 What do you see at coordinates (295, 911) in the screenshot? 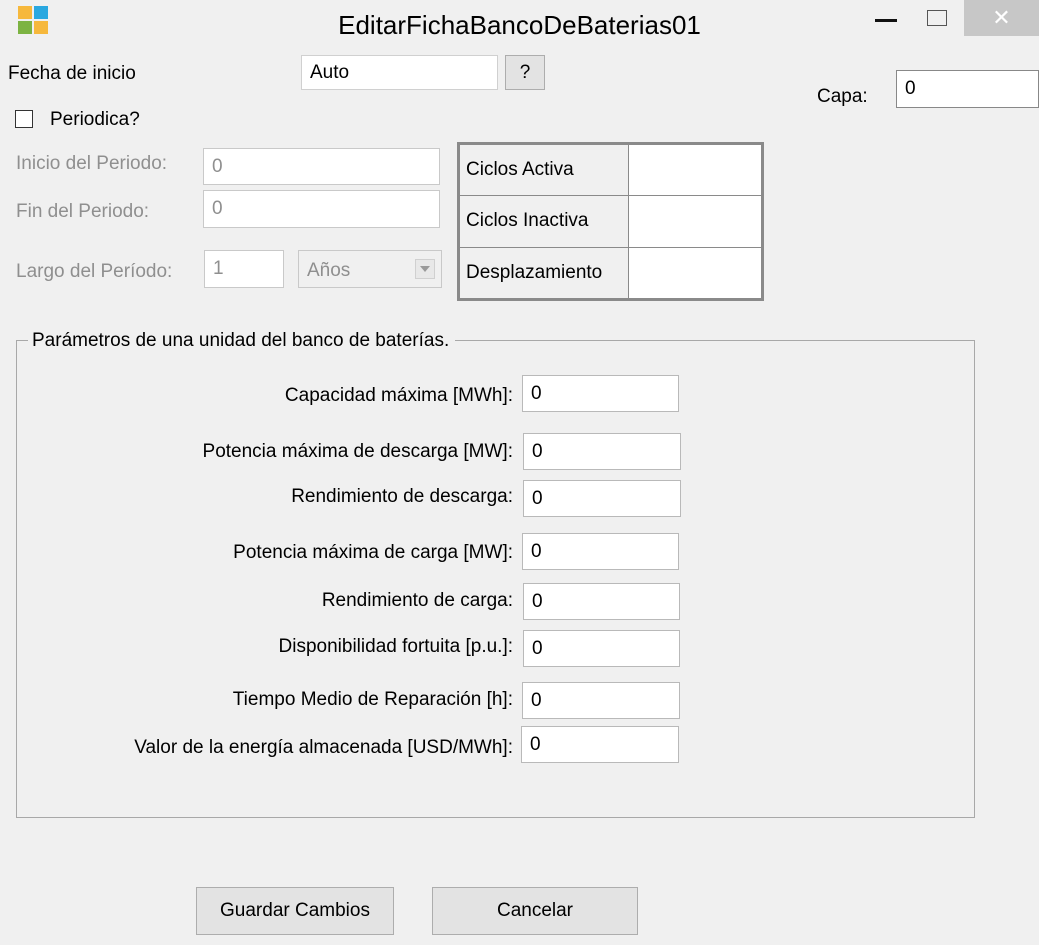
I see `save-button: Guardar Cambios` at bounding box center [295, 911].